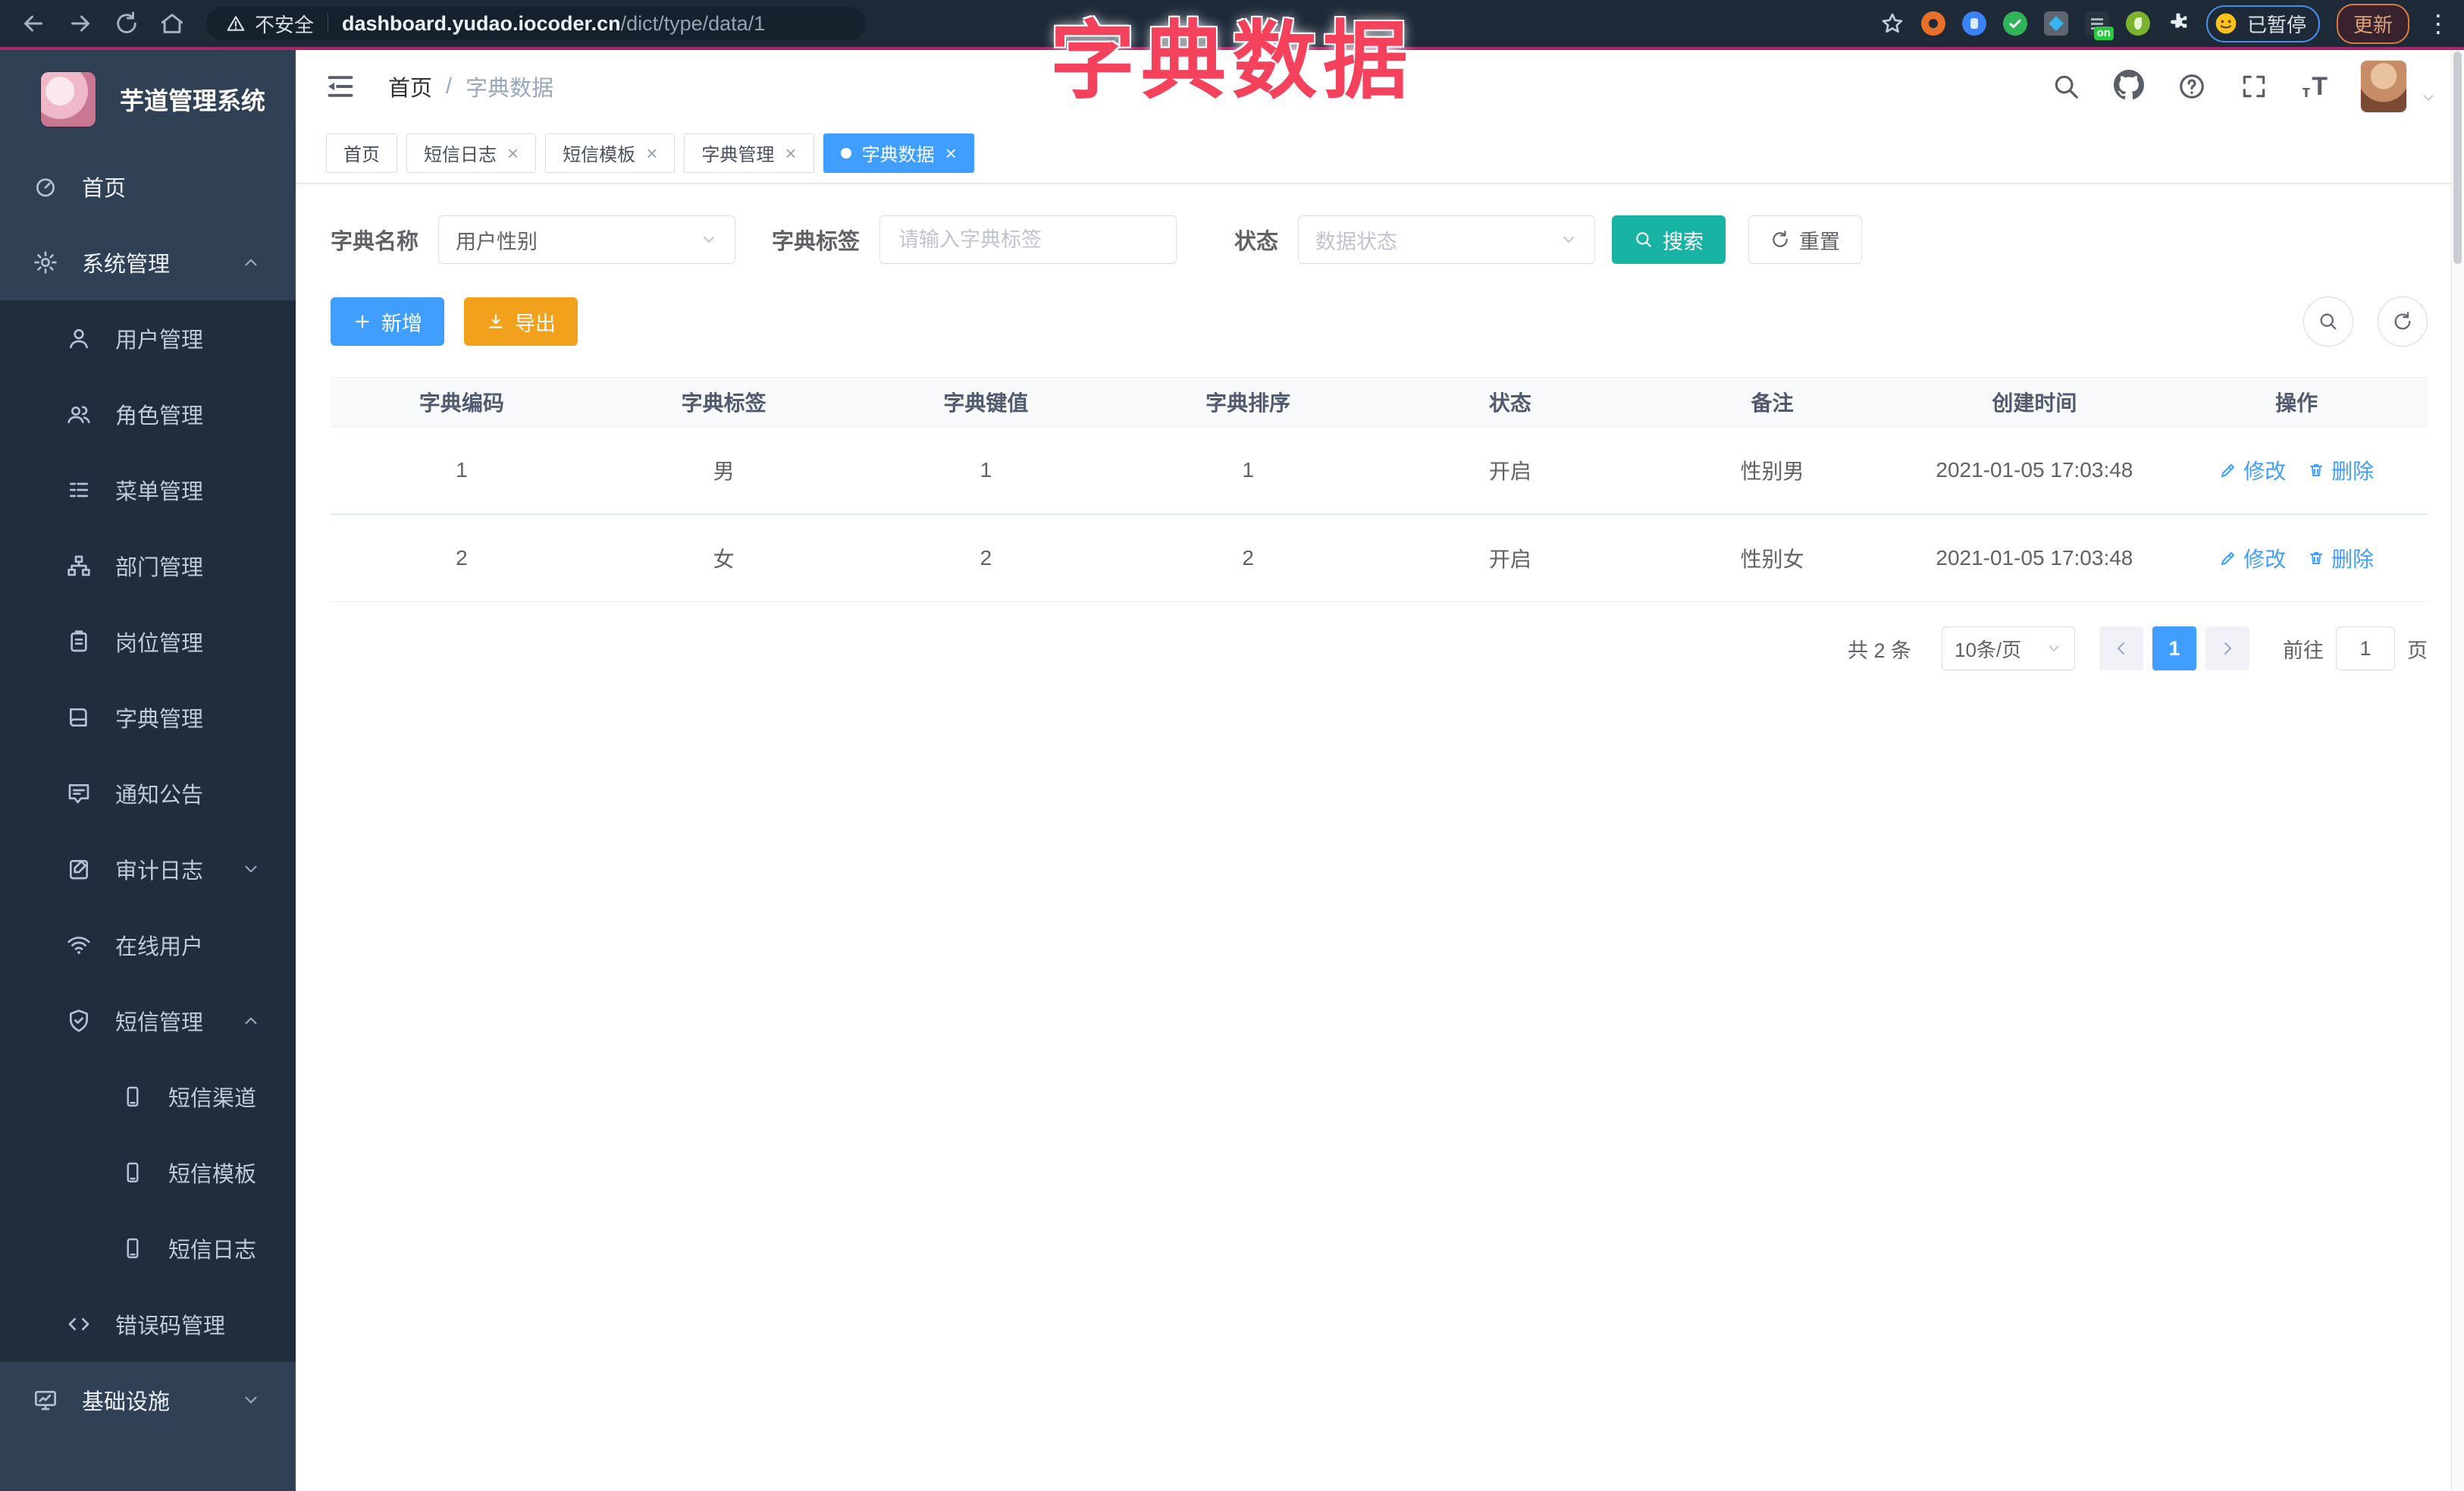 The image size is (2464, 1491). What do you see at coordinates (2034, 558) in the screenshot?
I see `cell-created: 2021-01-05 17:03:48` at bounding box center [2034, 558].